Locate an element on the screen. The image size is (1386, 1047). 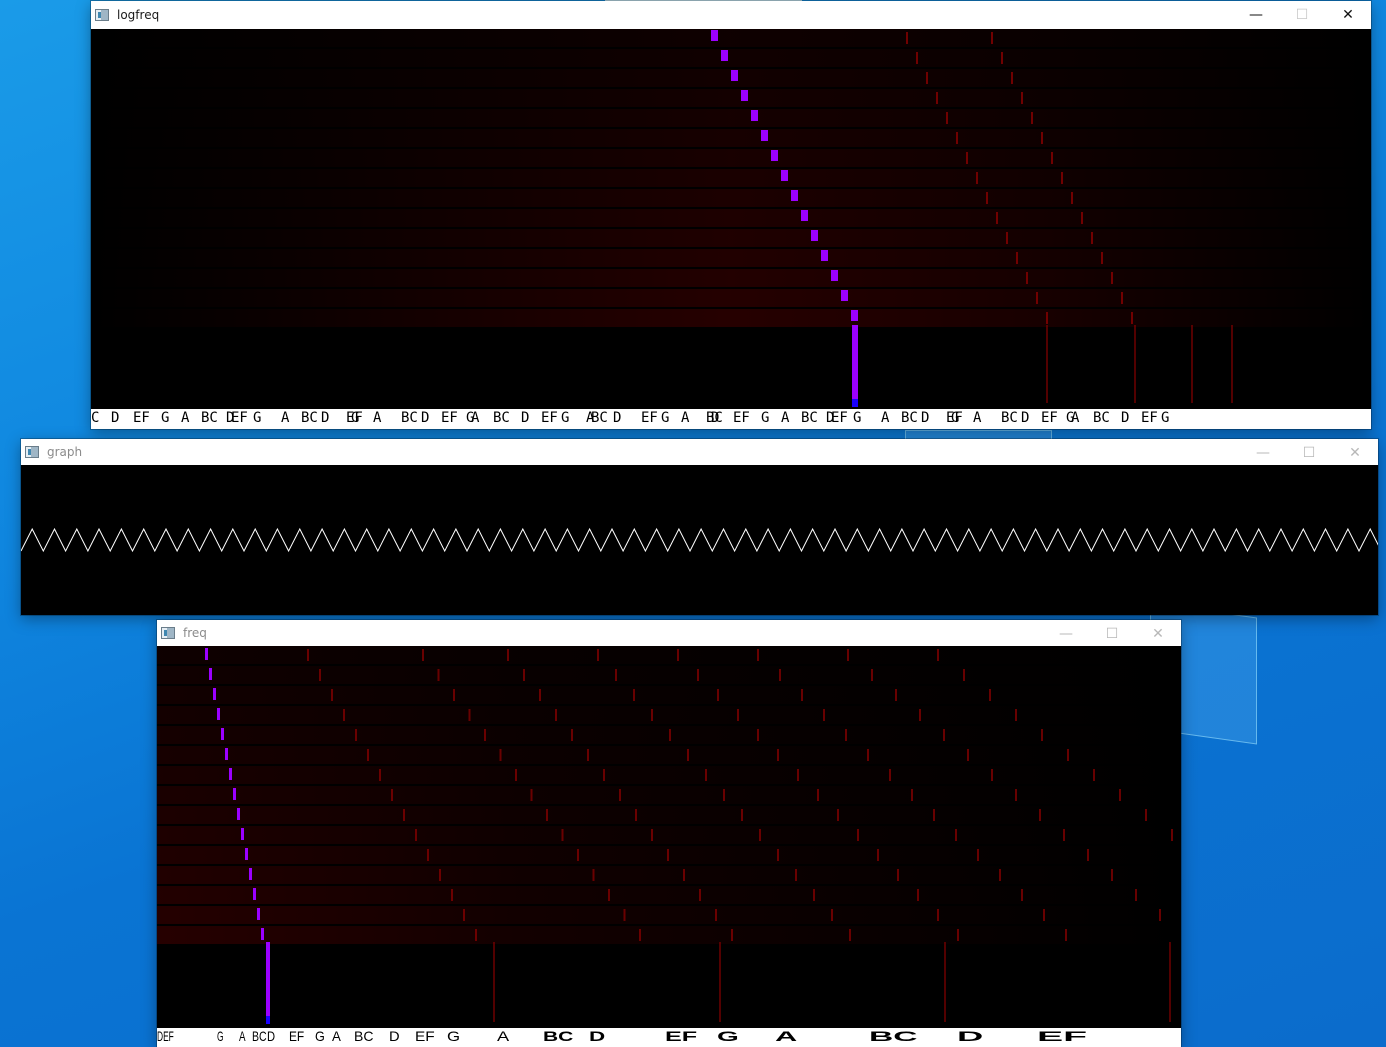
harmonic-line is located at coordinates (1047, 364).